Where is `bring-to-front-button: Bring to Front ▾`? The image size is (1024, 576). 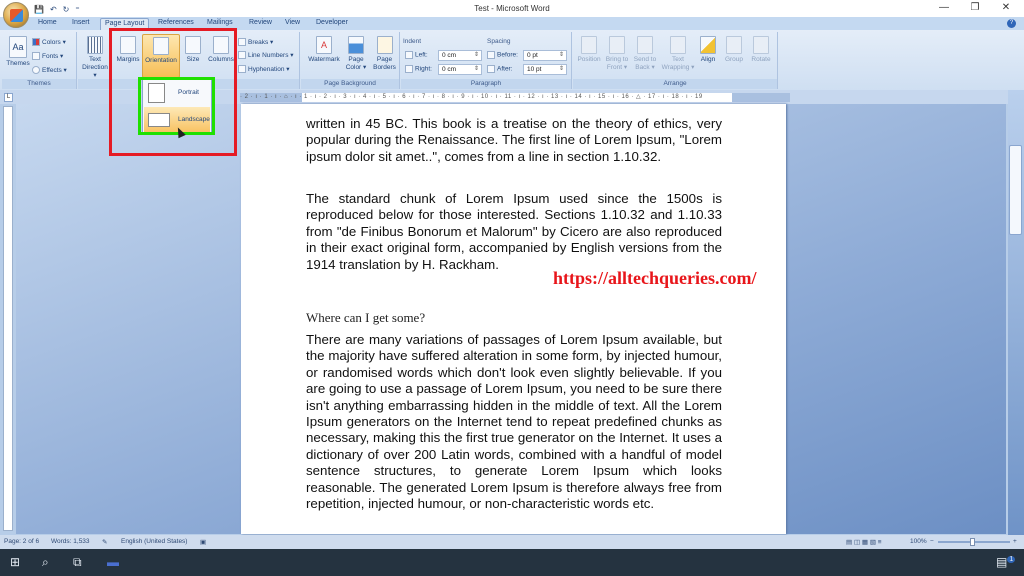
bring-to-front-button: Bring to Front ▾ is located at coordinates (617, 54).